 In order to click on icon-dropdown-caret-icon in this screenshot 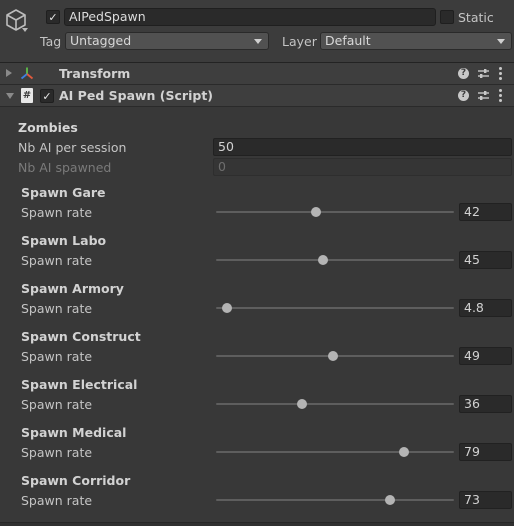, I will do `click(25, 30)`.